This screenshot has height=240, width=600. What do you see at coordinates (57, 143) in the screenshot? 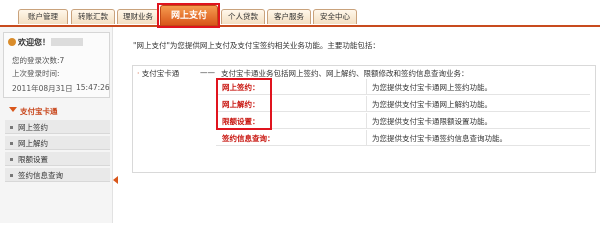
I see `sidebar-item-online-unsigning: 网上解约` at bounding box center [57, 143].